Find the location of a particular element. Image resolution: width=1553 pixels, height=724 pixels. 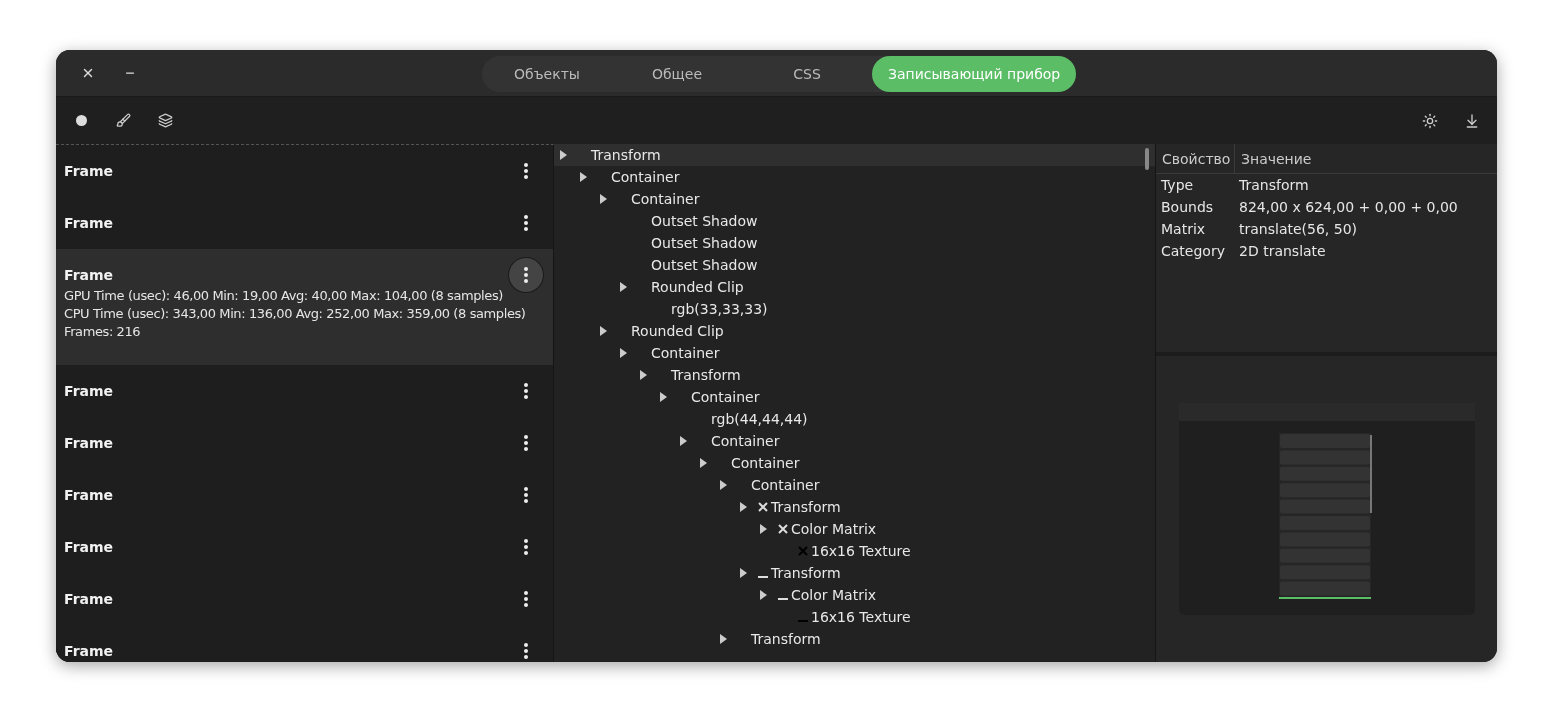

table-cell-text: 2D translate is located at coordinates (1282, 251).